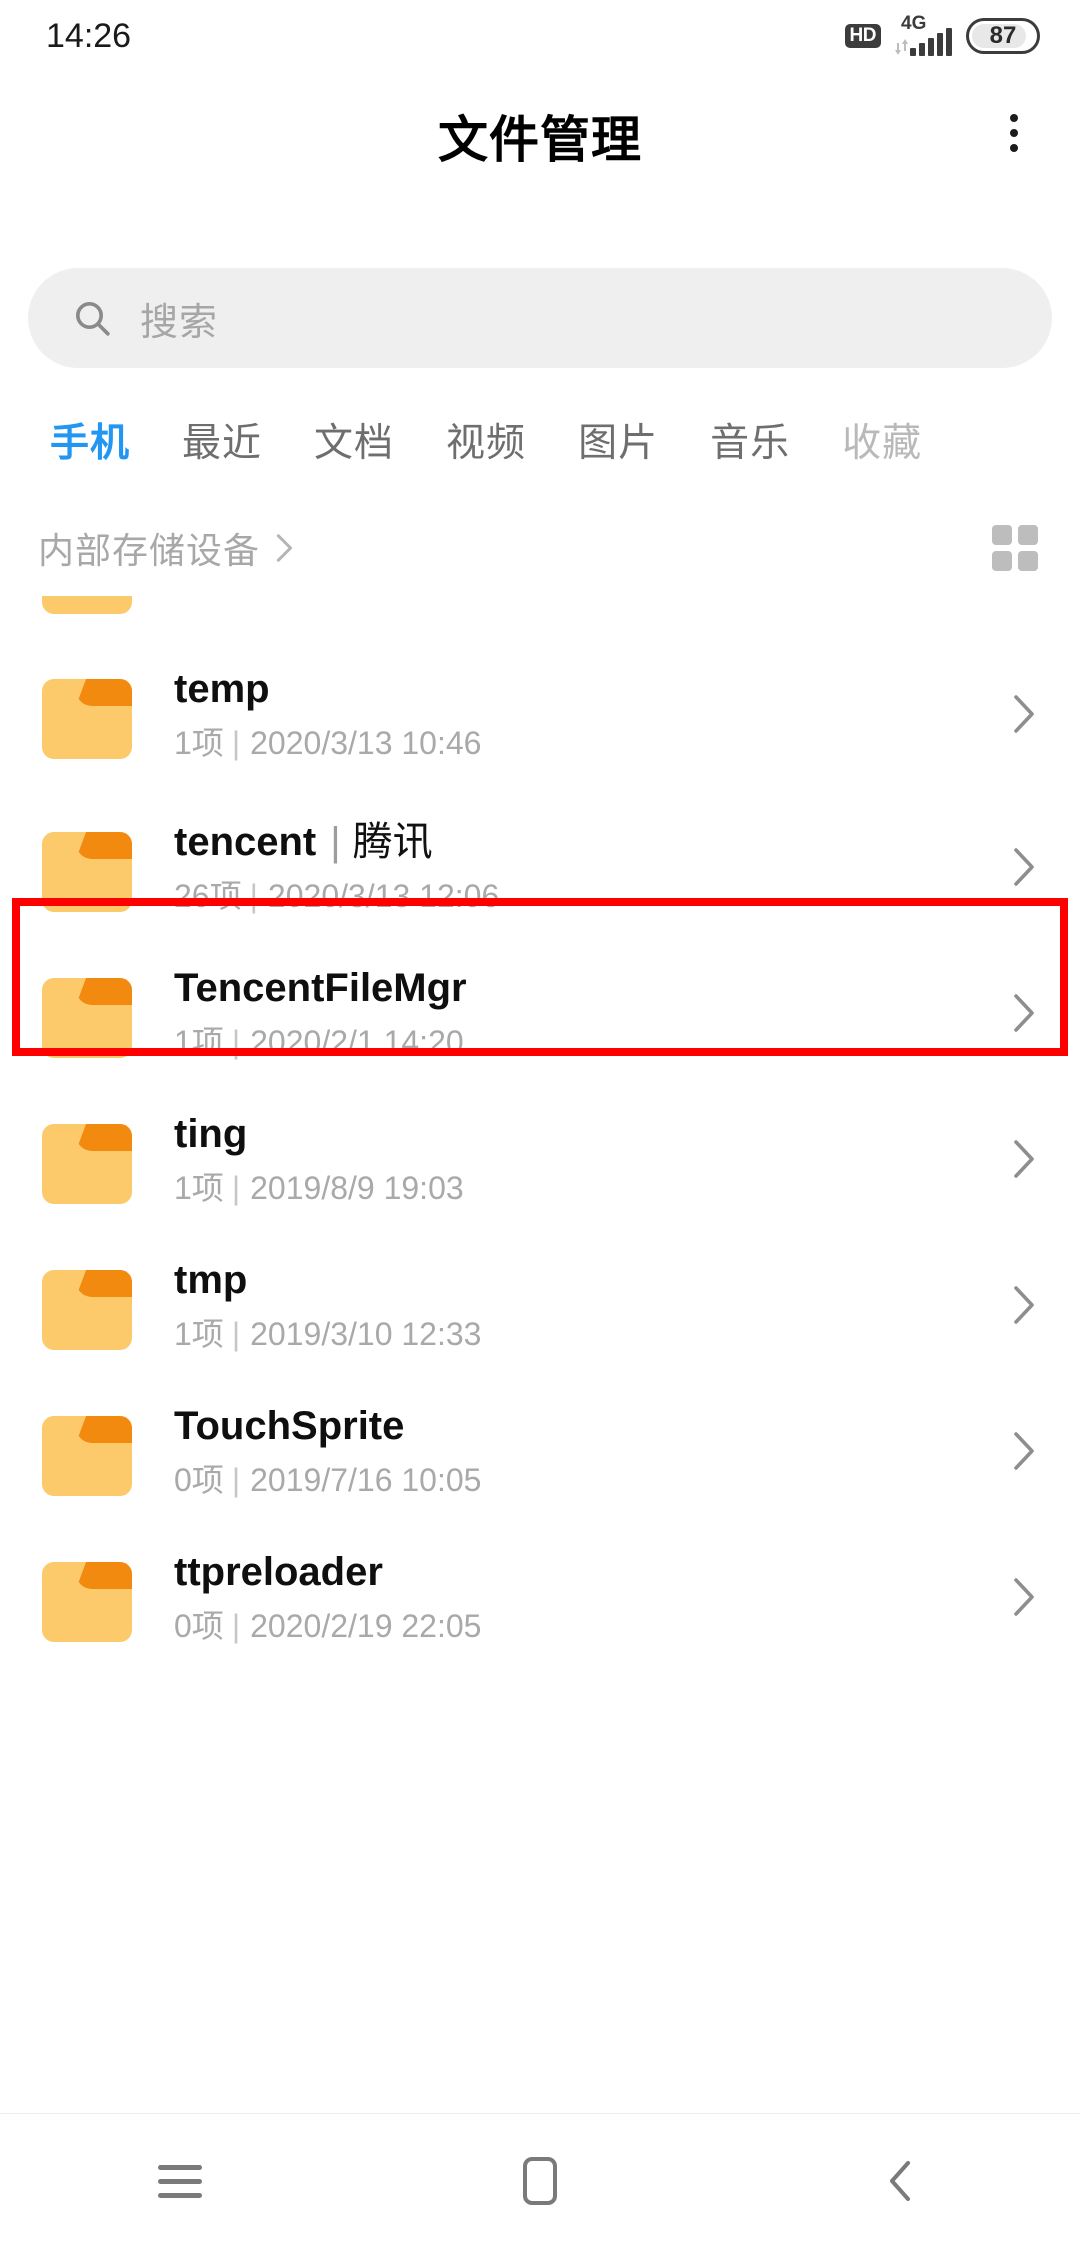  What do you see at coordinates (583, 1596) in the screenshot?
I see `list-item-text: ttpreloader 0项 | 2020/2/19 22:05` at bounding box center [583, 1596].